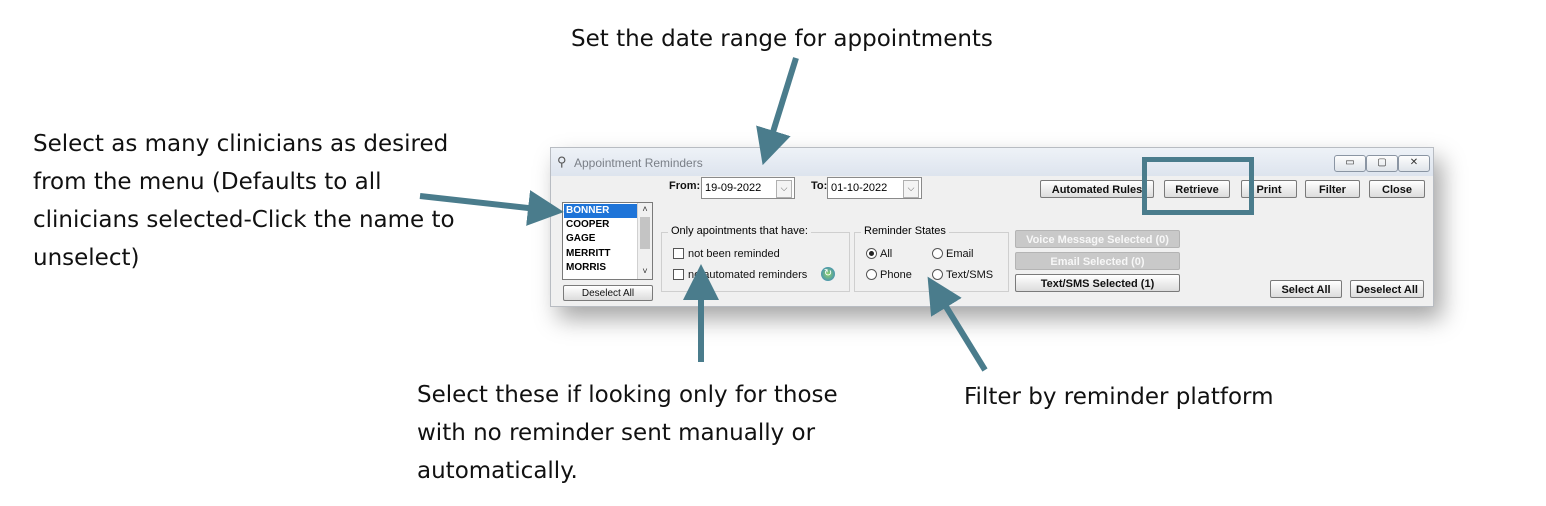 This screenshot has height=506, width=1546. What do you see at coordinates (957, 324) in the screenshot?
I see `arrow-reminder-platform` at bounding box center [957, 324].